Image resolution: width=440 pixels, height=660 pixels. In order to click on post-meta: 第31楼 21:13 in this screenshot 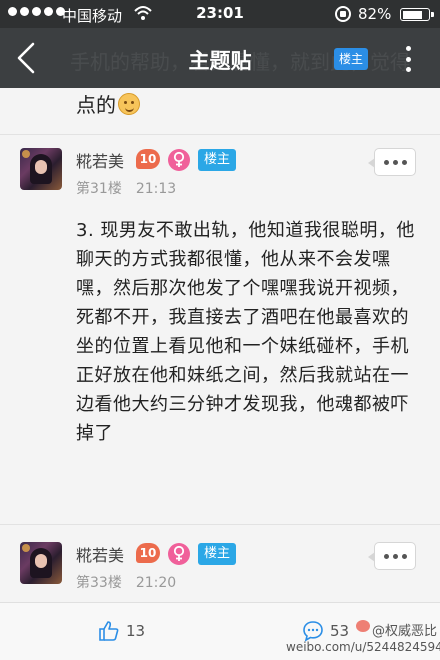, I will do `click(126, 188)`.